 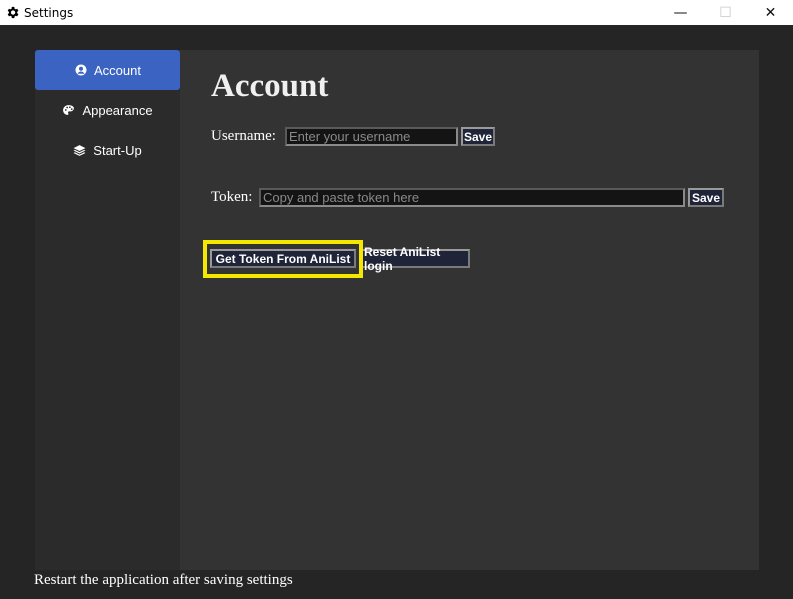 I want to click on palette-icon, so click(x=68, y=110).